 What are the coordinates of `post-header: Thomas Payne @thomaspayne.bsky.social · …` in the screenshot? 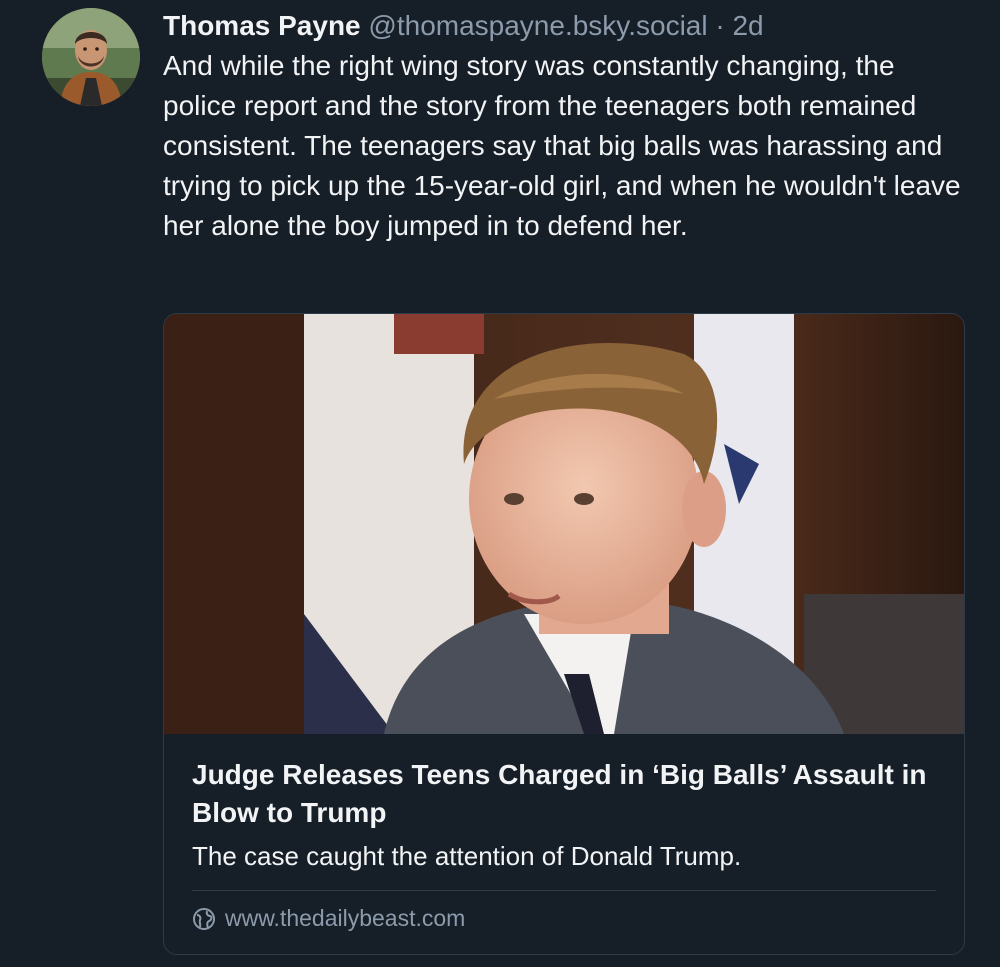 It's located at (568, 26).